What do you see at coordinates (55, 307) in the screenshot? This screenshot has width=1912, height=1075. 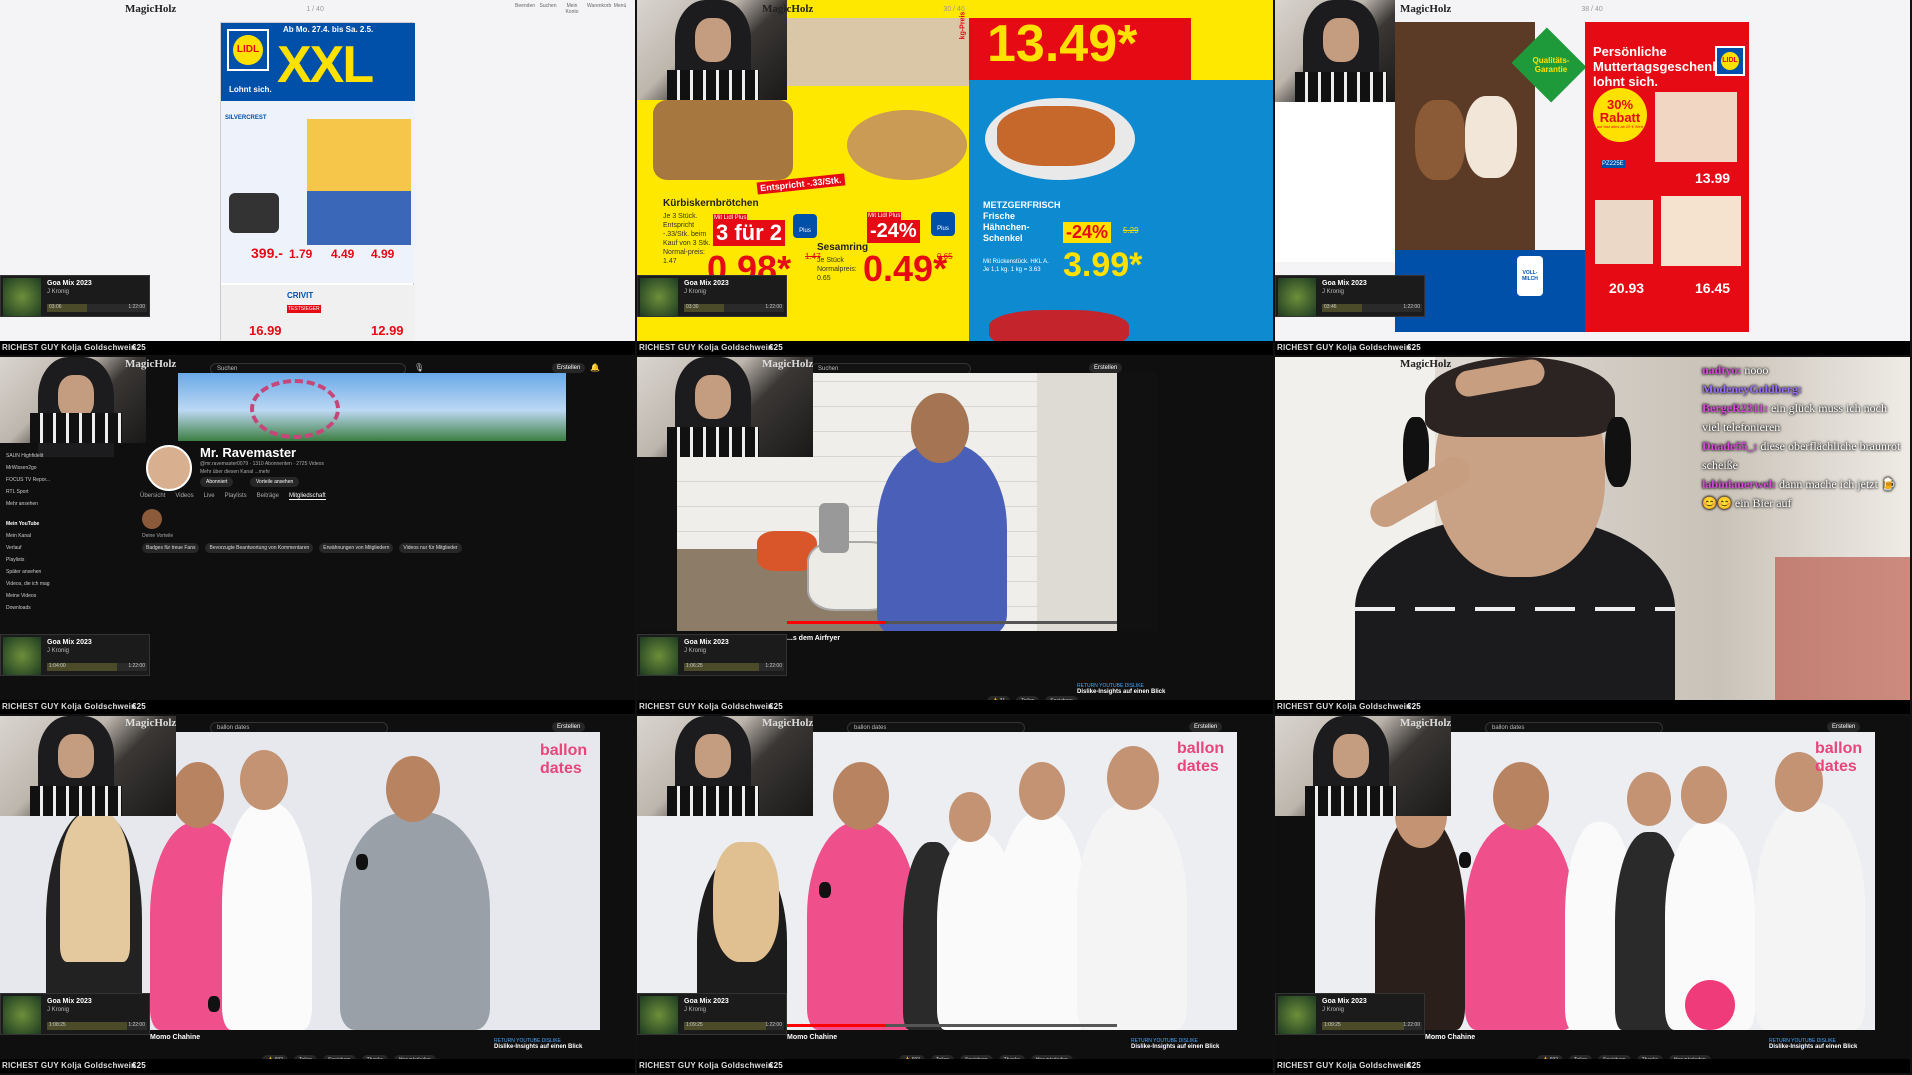 I see `music-elapsed: 03:06` at bounding box center [55, 307].